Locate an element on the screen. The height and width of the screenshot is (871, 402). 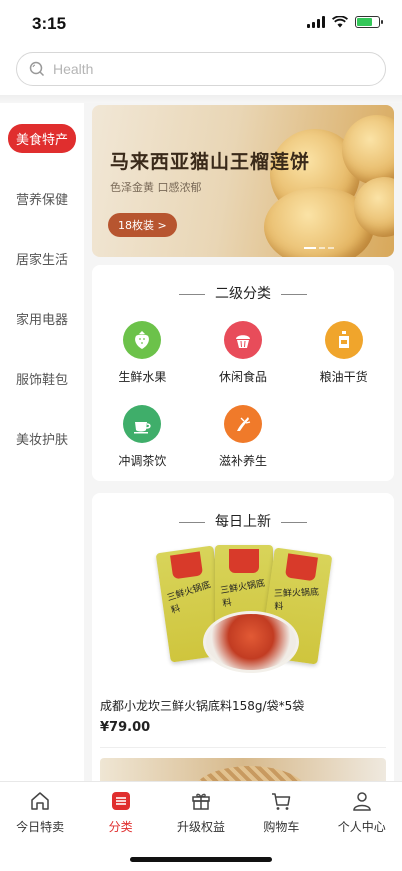
tab-today-sale: 今日特卖 is located at coordinates (40, 812).